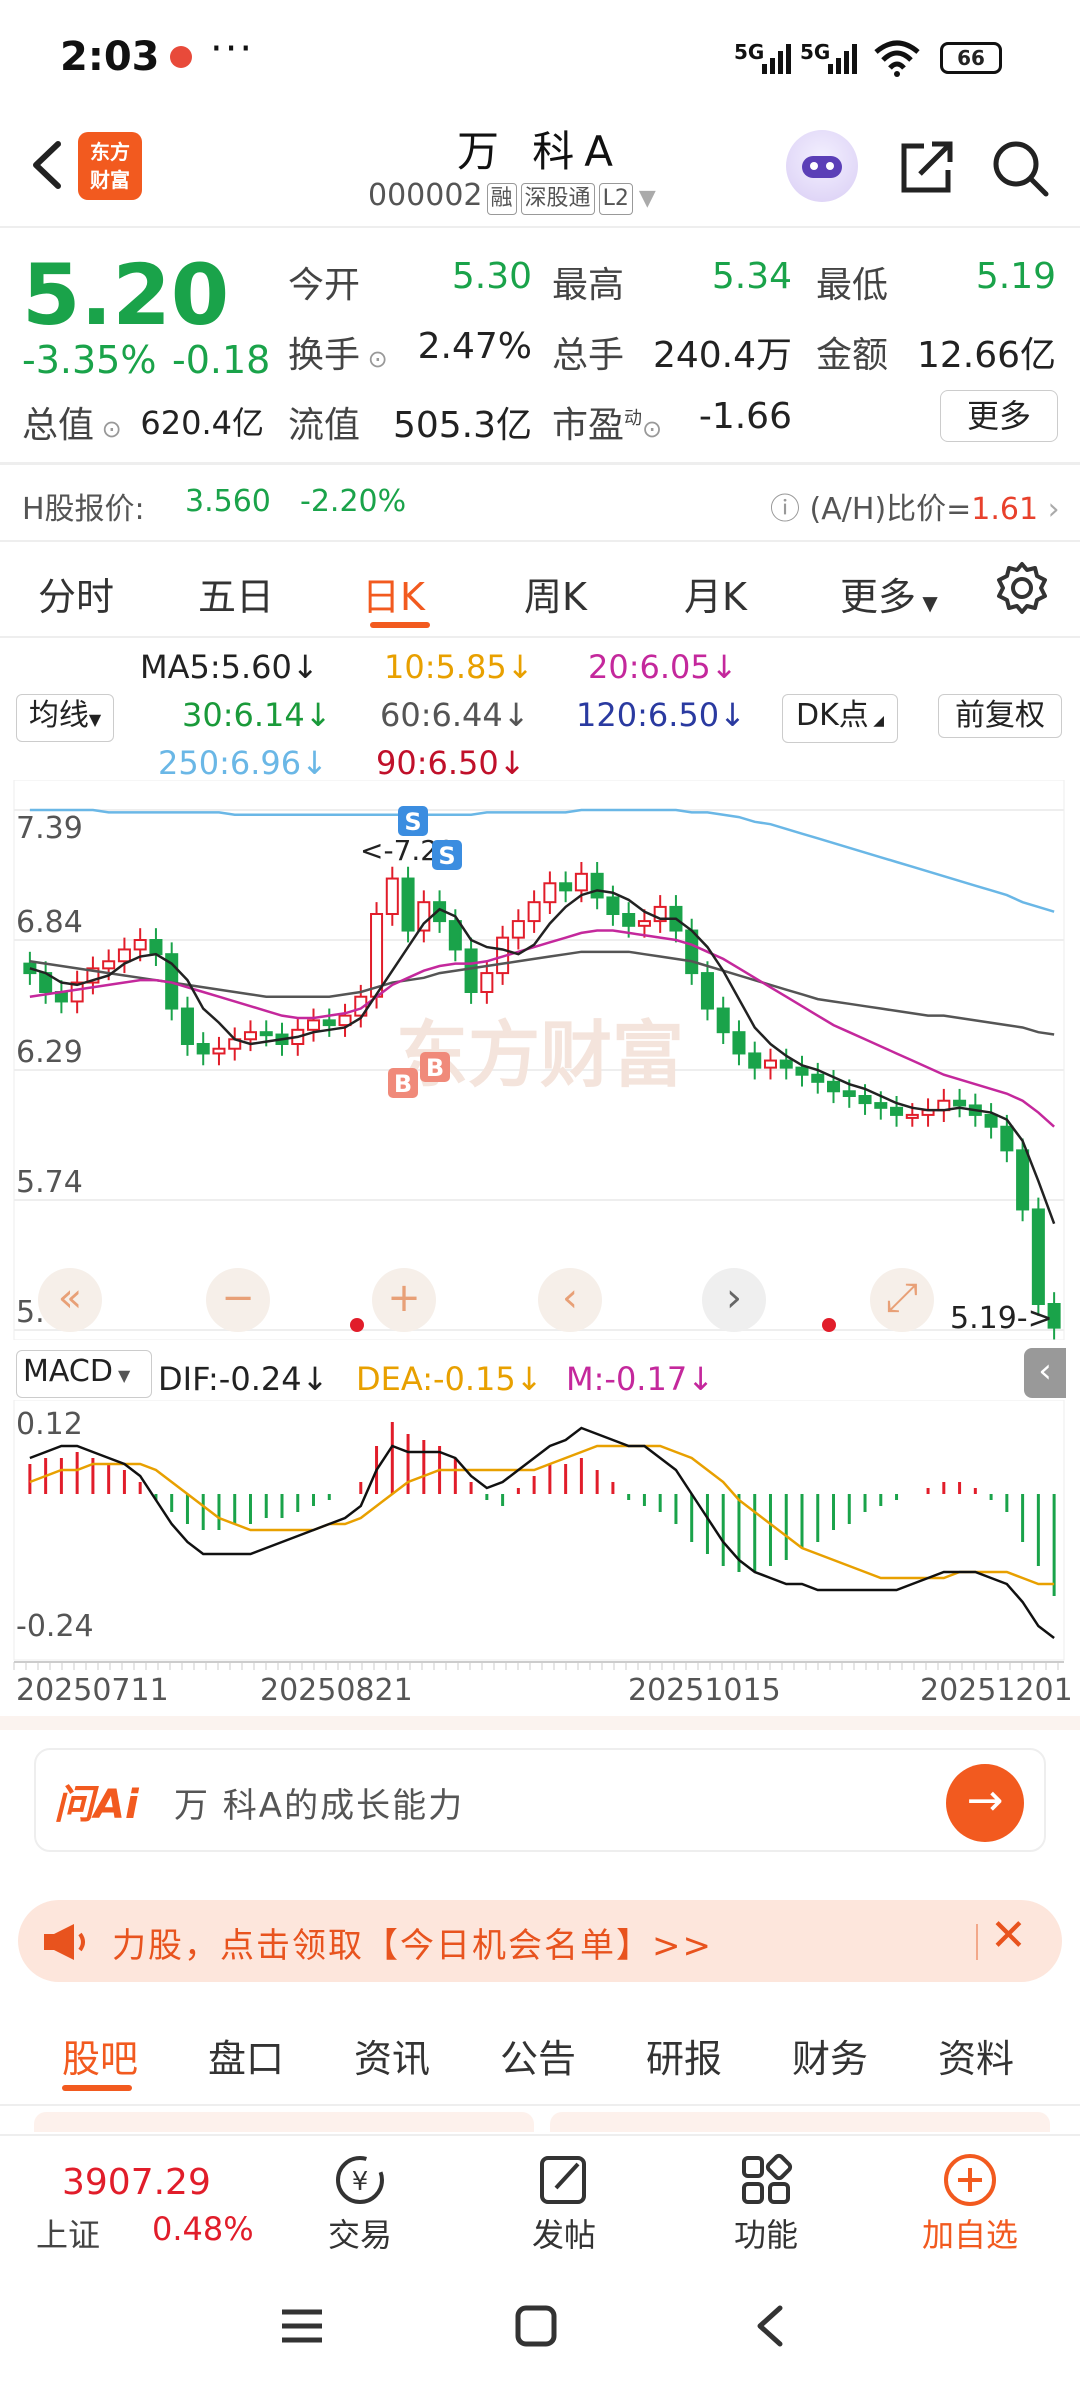 This screenshot has width=1080, height=2400. I want to click on scroll-right-button: ›, so click(734, 1300).